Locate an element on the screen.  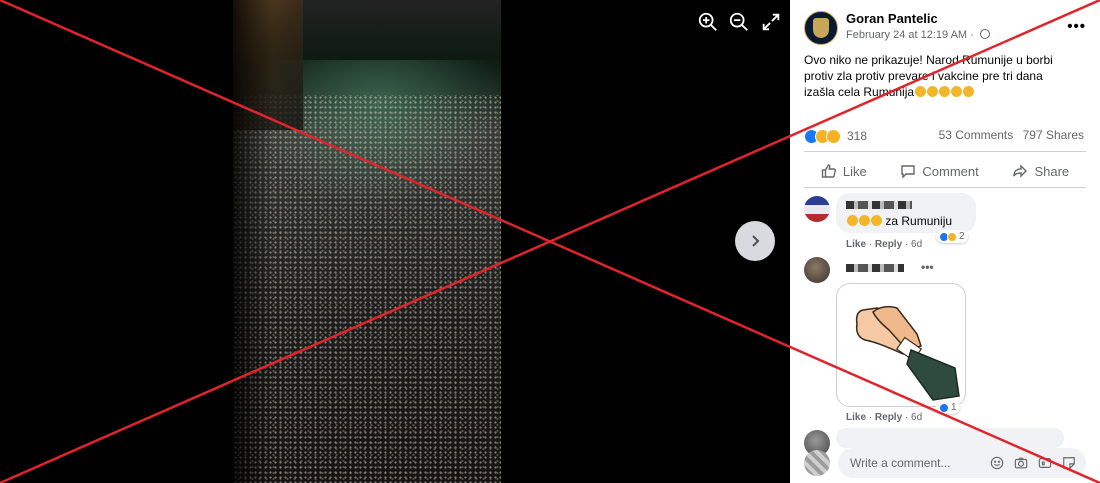
like-reaction-icon is located at coordinates (944, 407).